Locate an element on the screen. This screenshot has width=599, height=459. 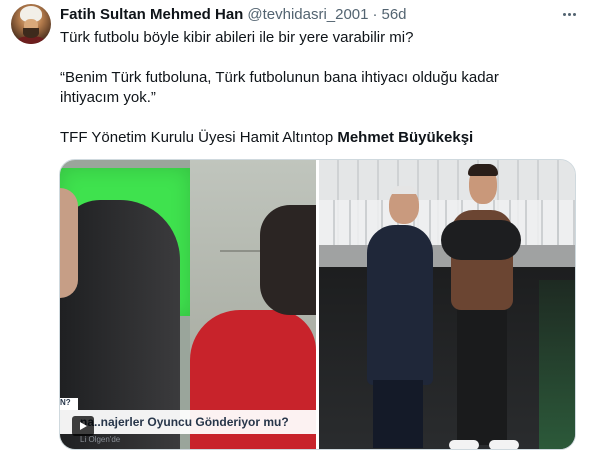
avatar is located at coordinates (31, 24).